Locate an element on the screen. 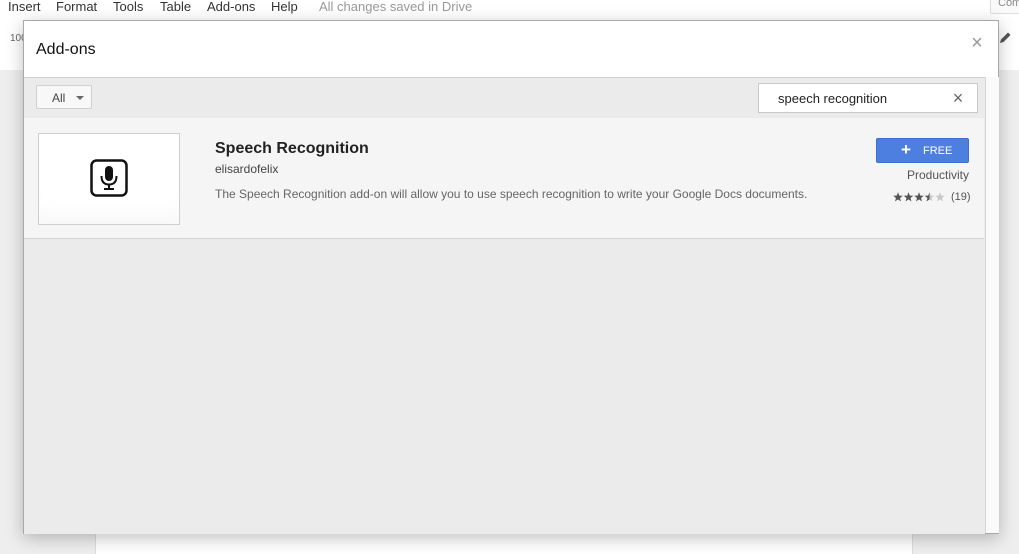  addon-developer: elisardofelix is located at coordinates (247, 169).